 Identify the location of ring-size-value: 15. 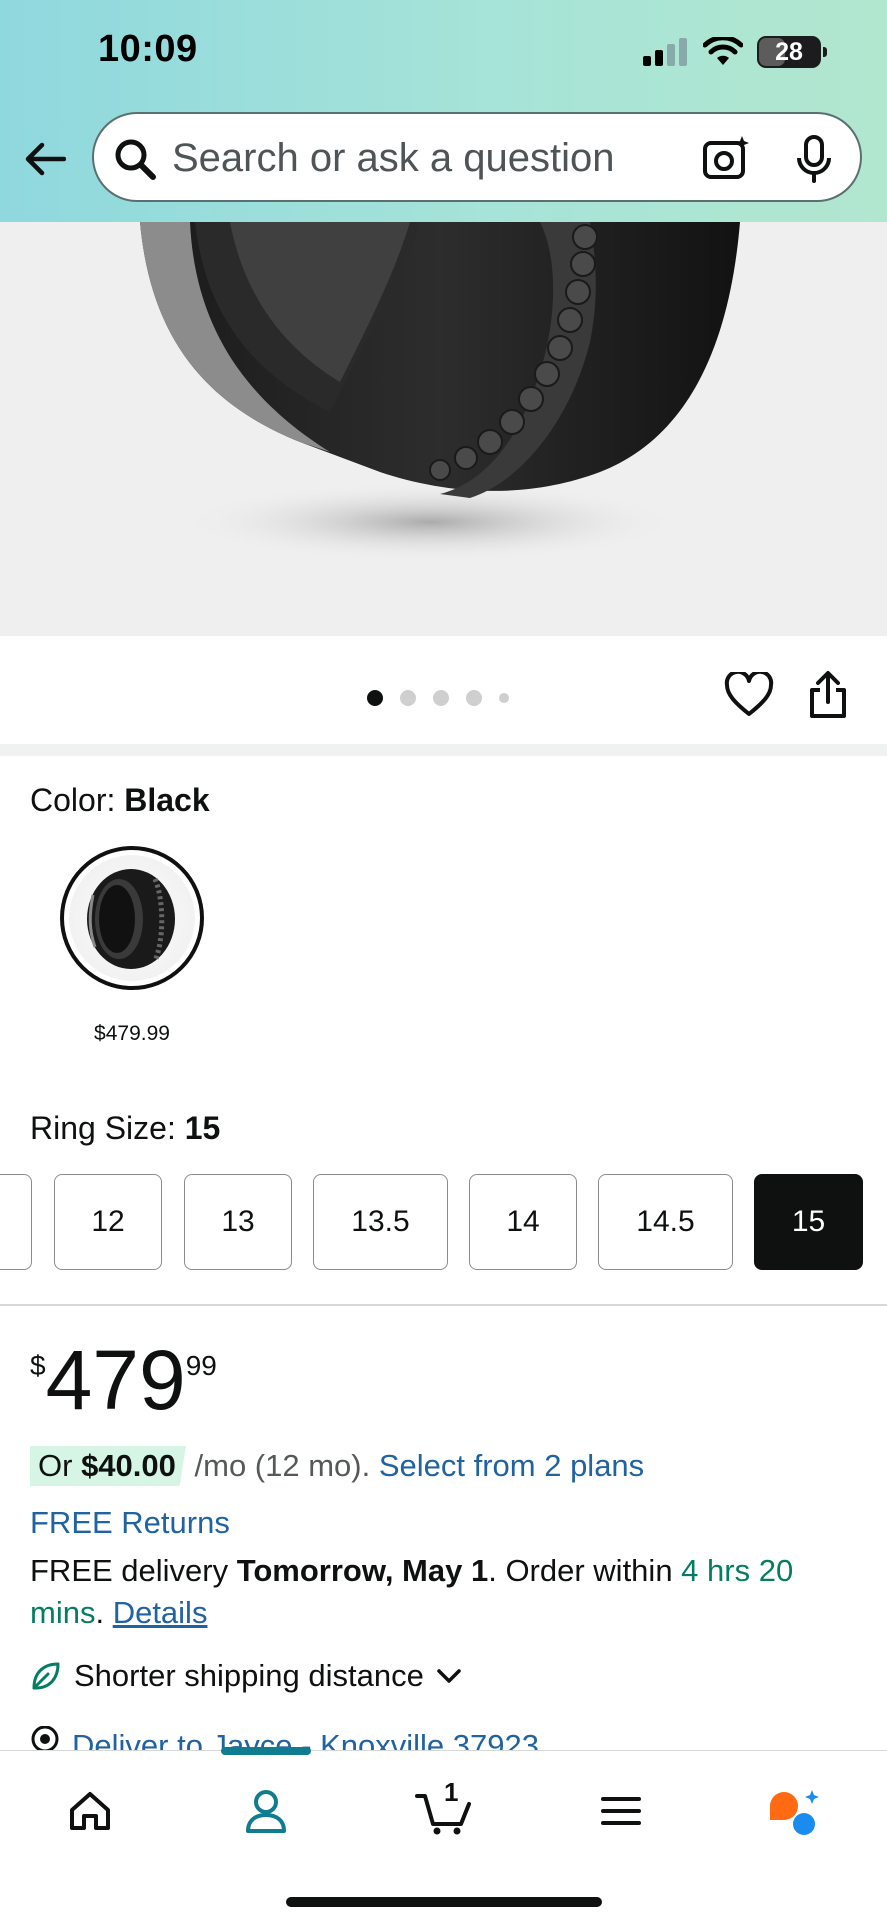
(202, 1128).